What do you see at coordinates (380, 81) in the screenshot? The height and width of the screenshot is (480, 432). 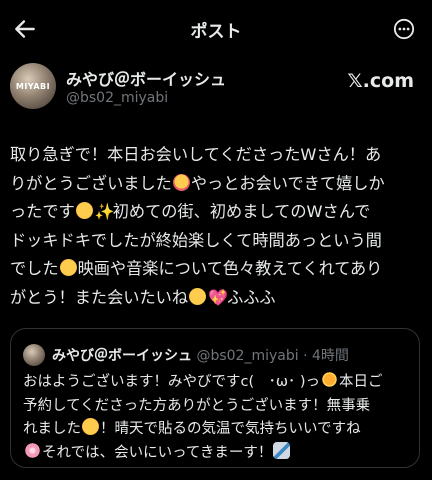 I see `x-logo-label: 𝕏.com` at bounding box center [380, 81].